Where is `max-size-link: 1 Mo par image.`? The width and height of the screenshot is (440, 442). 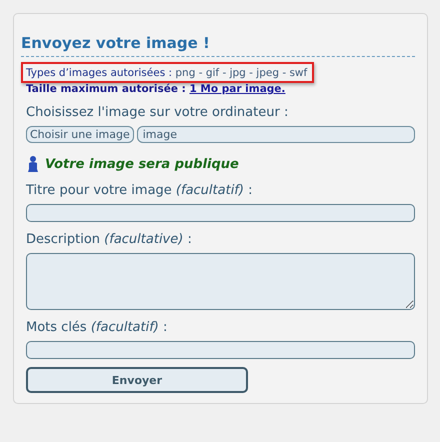 max-size-link: 1 Mo par image. is located at coordinates (237, 89).